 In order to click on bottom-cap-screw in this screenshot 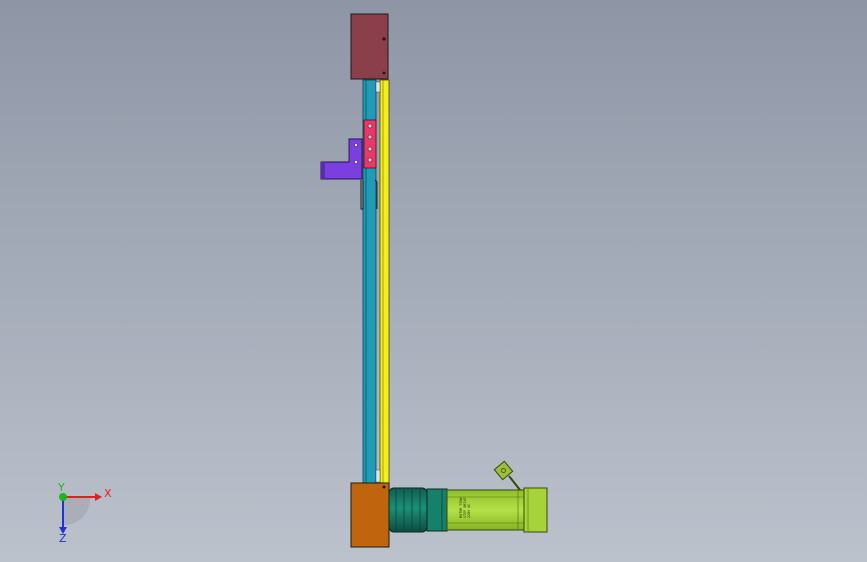, I will do `click(384, 487)`.